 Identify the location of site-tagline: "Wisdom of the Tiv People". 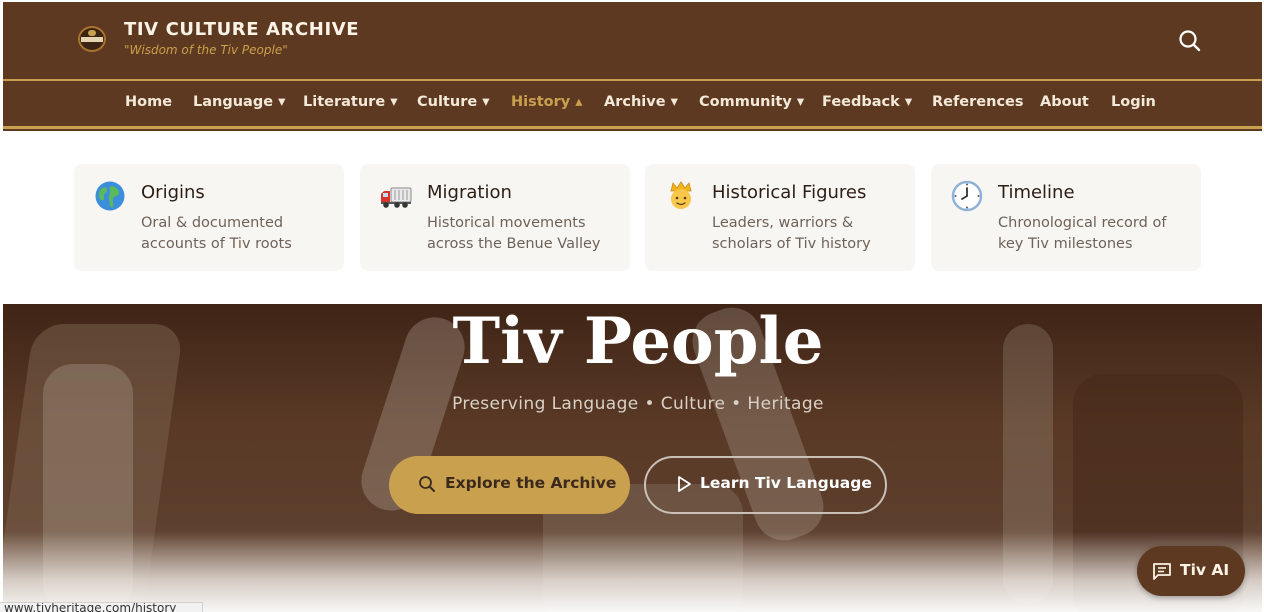
(206, 50).